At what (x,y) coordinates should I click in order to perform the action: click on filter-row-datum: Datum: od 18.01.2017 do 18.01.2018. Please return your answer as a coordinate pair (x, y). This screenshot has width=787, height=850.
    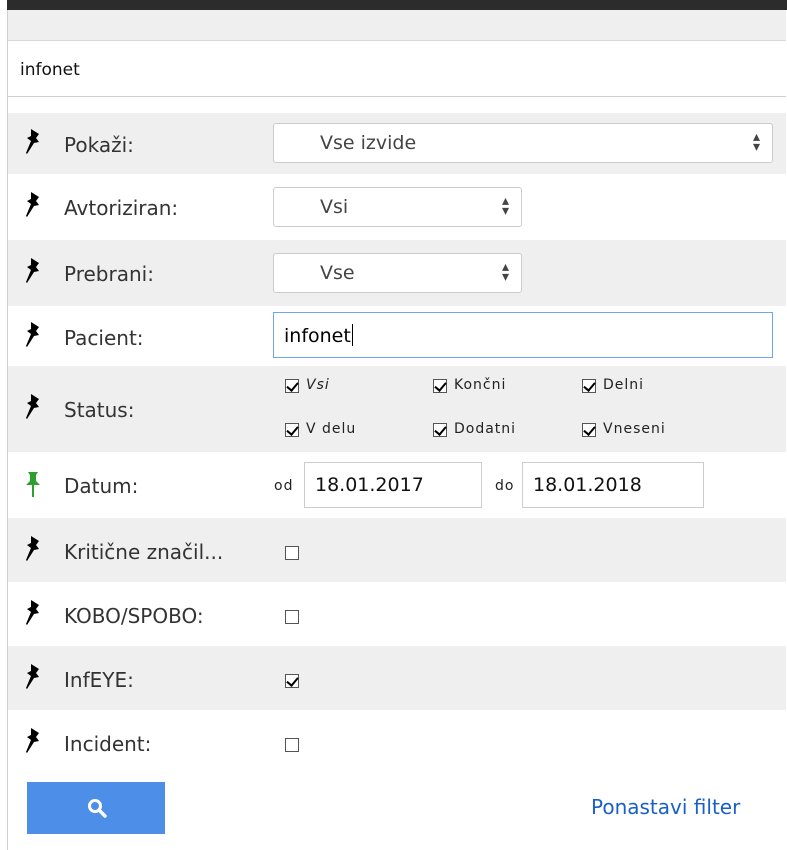
    Looking at the image, I should click on (397, 485).